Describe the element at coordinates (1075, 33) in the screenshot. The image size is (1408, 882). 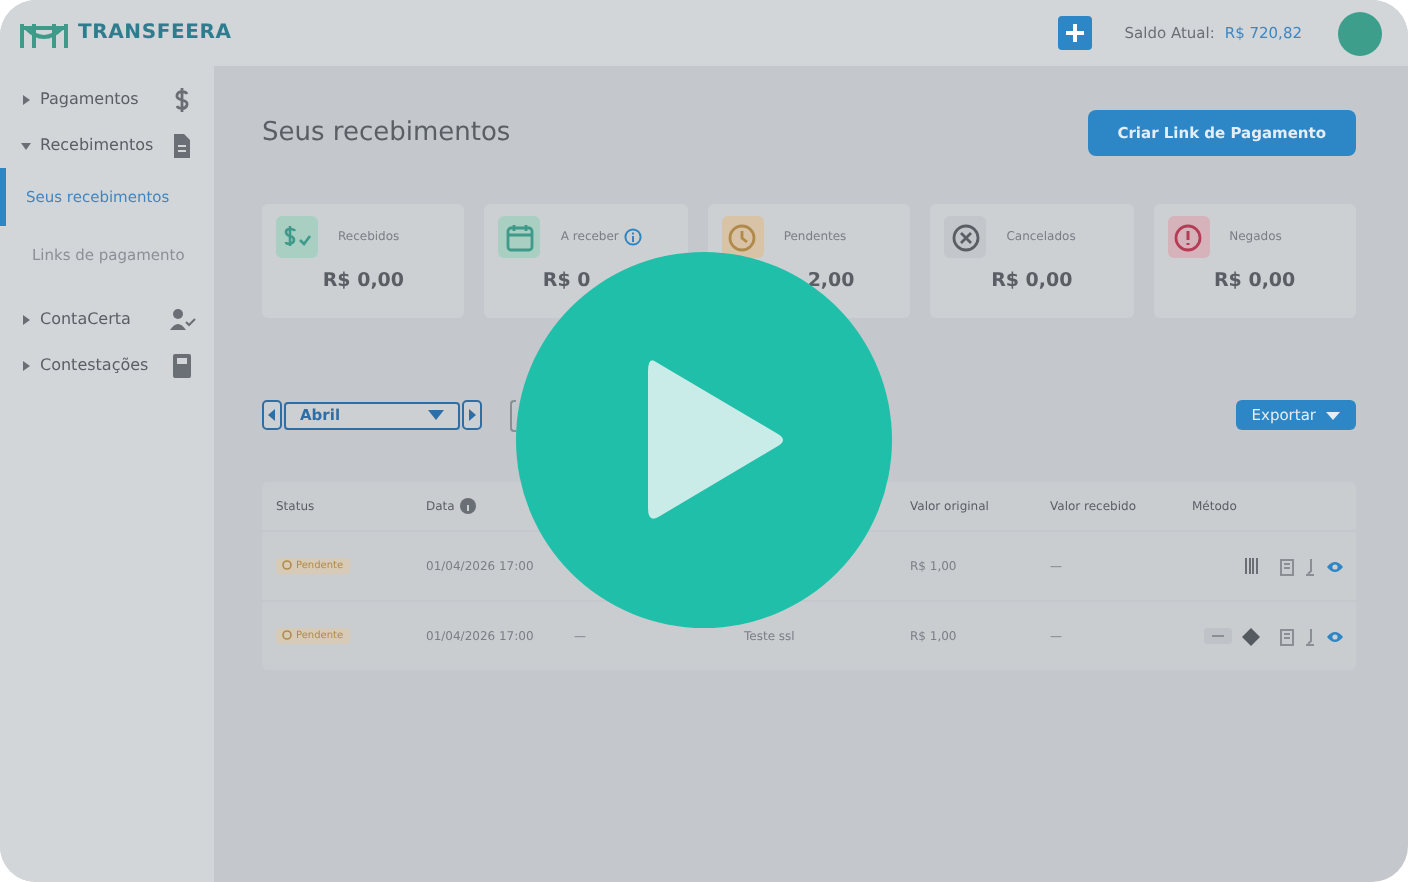
I see `plus-button-icon` at that location.